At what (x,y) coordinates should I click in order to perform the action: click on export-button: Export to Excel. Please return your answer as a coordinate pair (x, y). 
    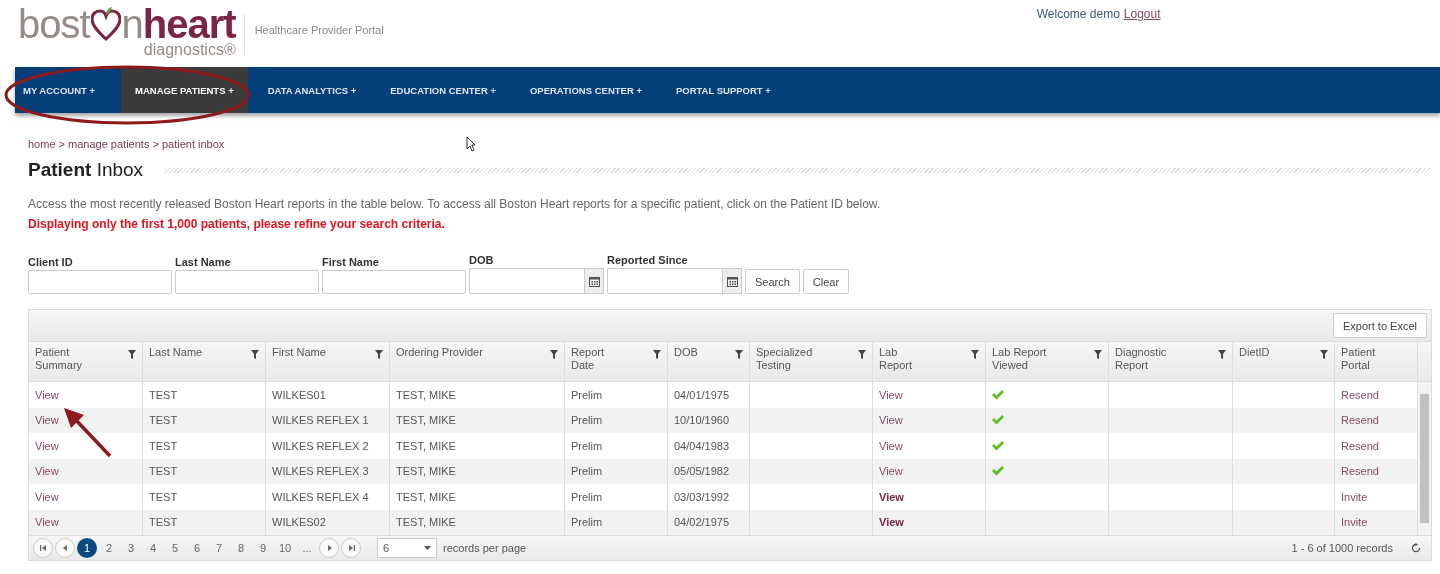
    Looking at the image, I should click on (1380, 325).